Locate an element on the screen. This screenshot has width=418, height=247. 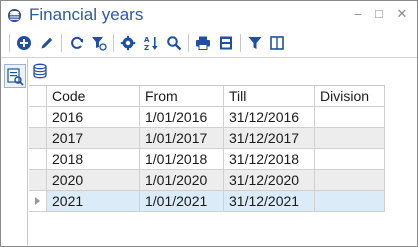
cell-from: 1/01/2016 is located at coordinates (182, 117).